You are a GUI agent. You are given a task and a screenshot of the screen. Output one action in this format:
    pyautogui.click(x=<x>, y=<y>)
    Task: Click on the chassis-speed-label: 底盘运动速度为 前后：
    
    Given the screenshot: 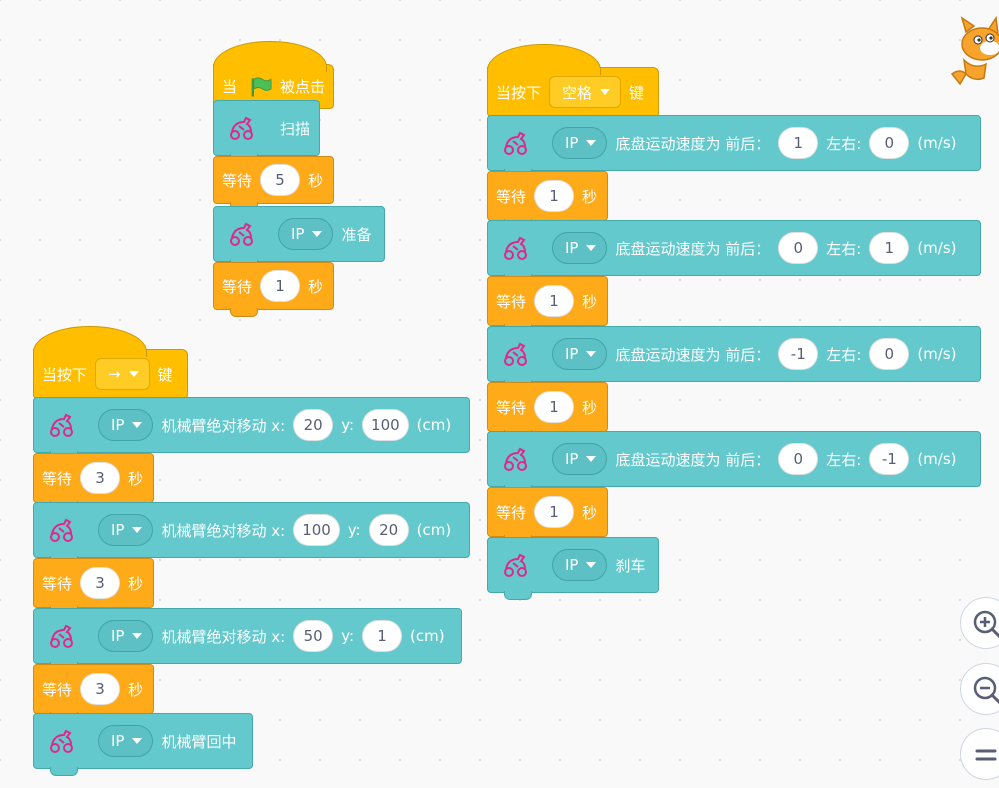 What is the action you would take?
    pyautogui.click(x=693, y=354)
    